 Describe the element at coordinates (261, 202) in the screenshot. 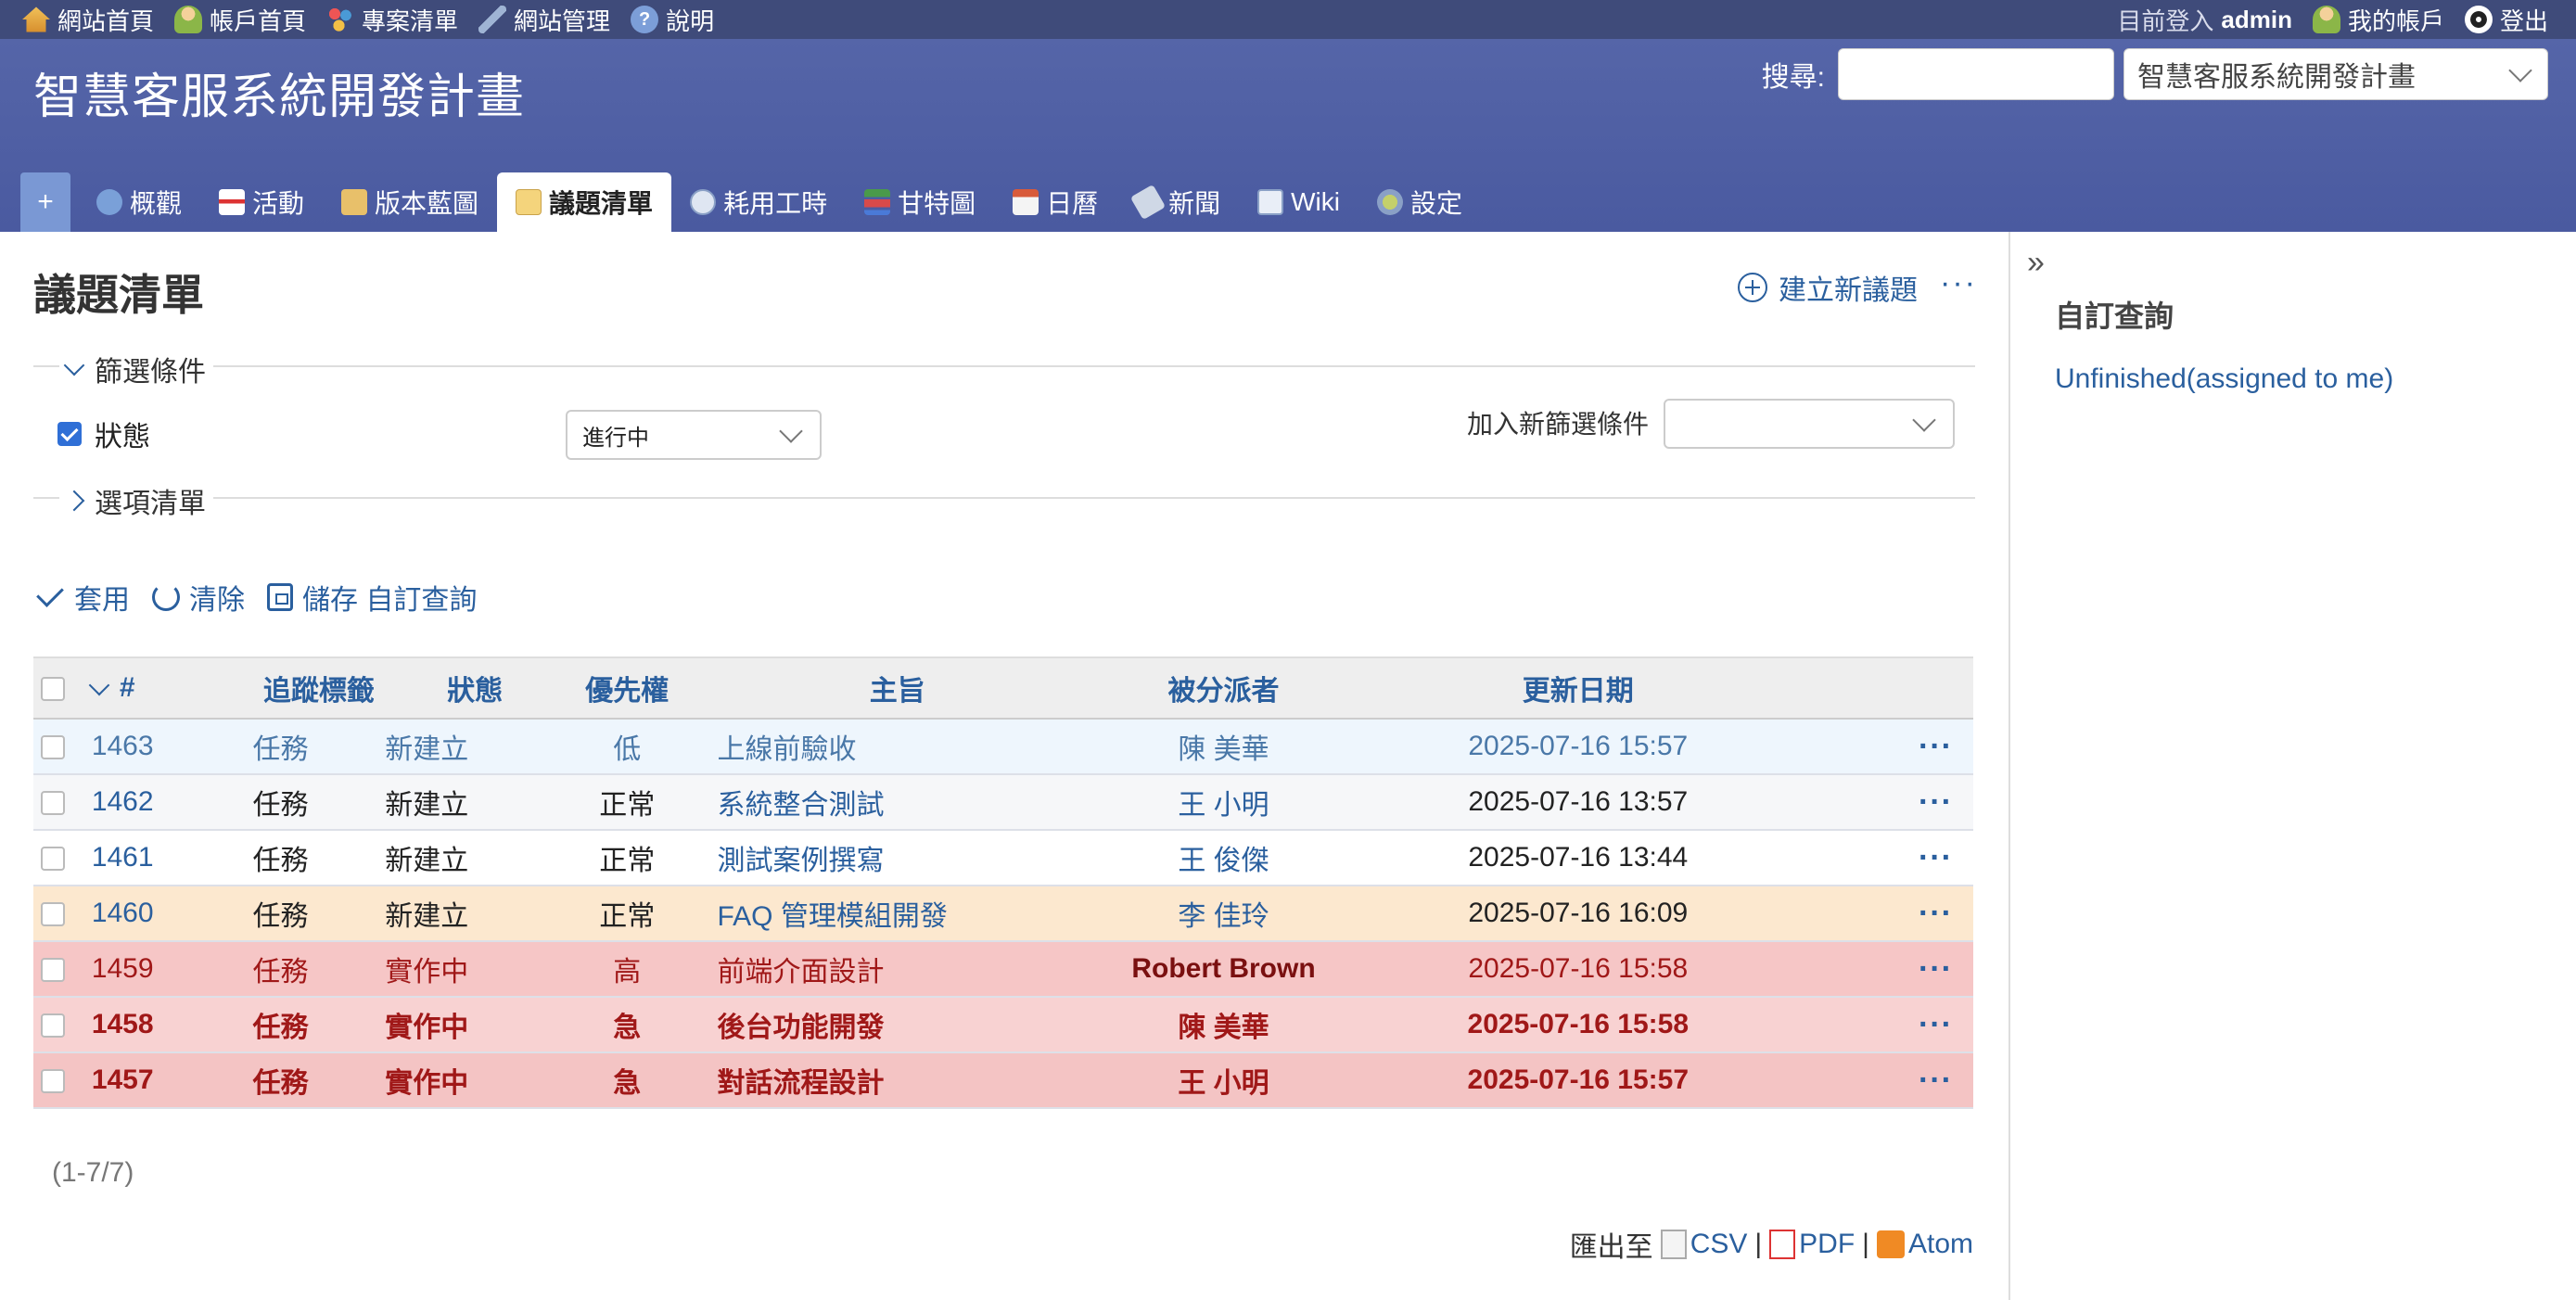

I see `tab-activity: 活動` at that location.